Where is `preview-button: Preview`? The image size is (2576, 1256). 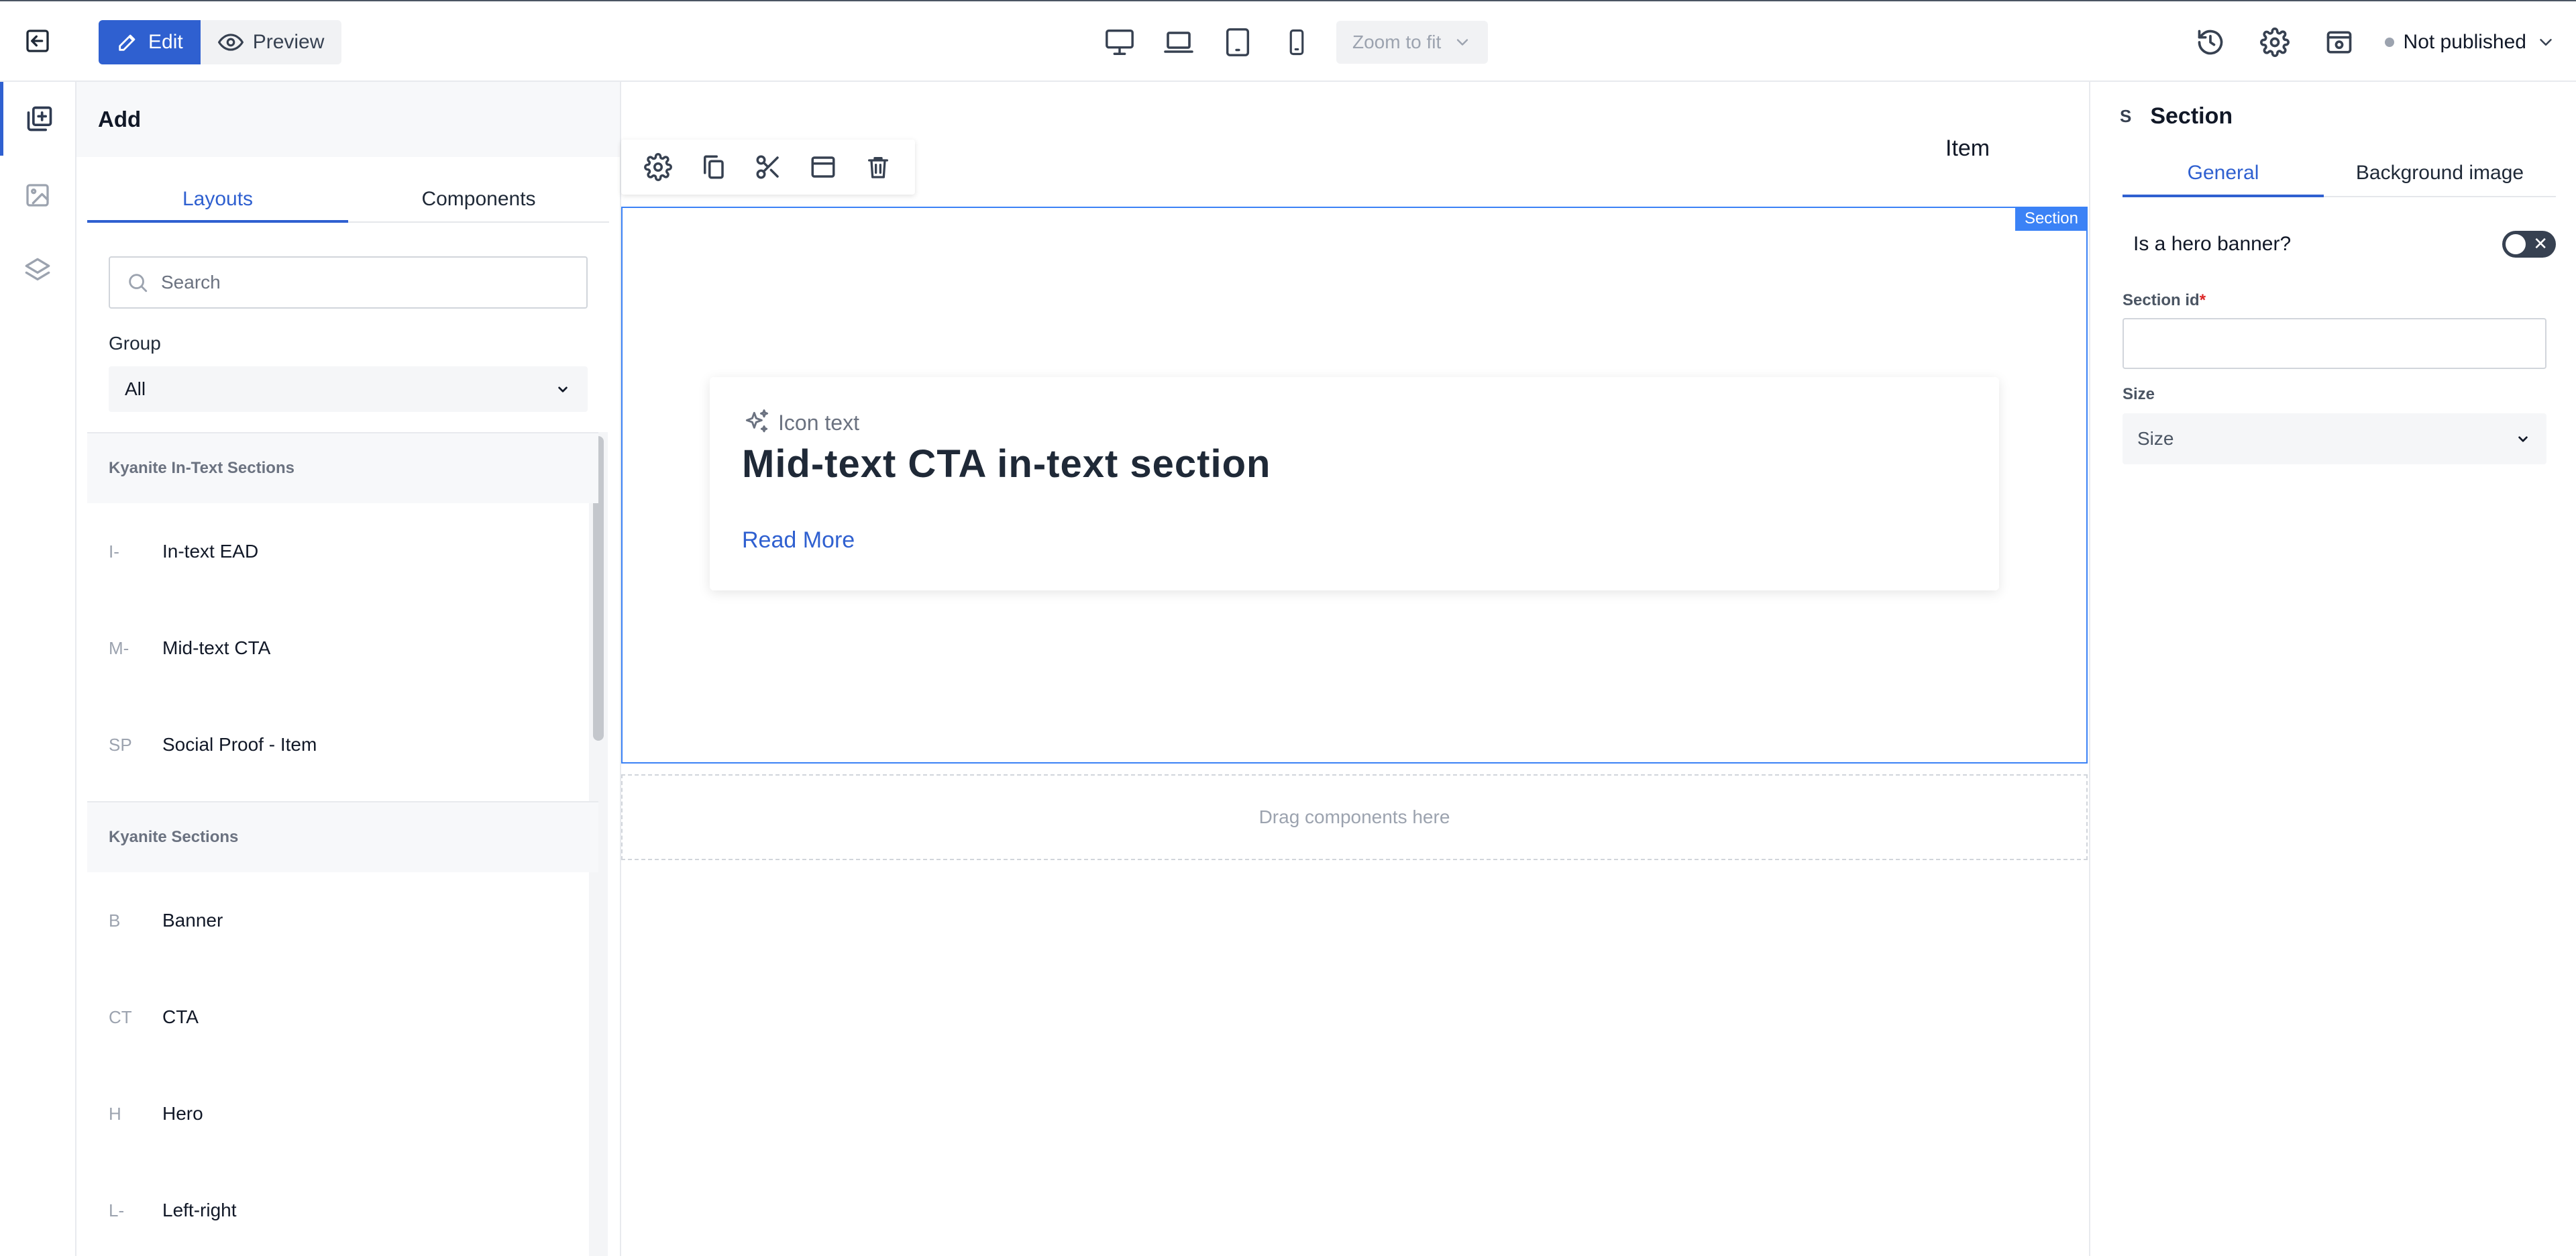
preview-button: Preview is located at coordinates (271, 42).